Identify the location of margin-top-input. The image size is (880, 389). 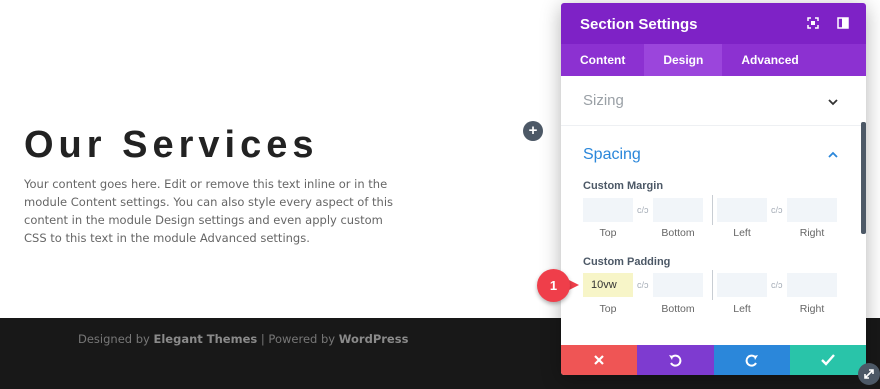
(608, 210).